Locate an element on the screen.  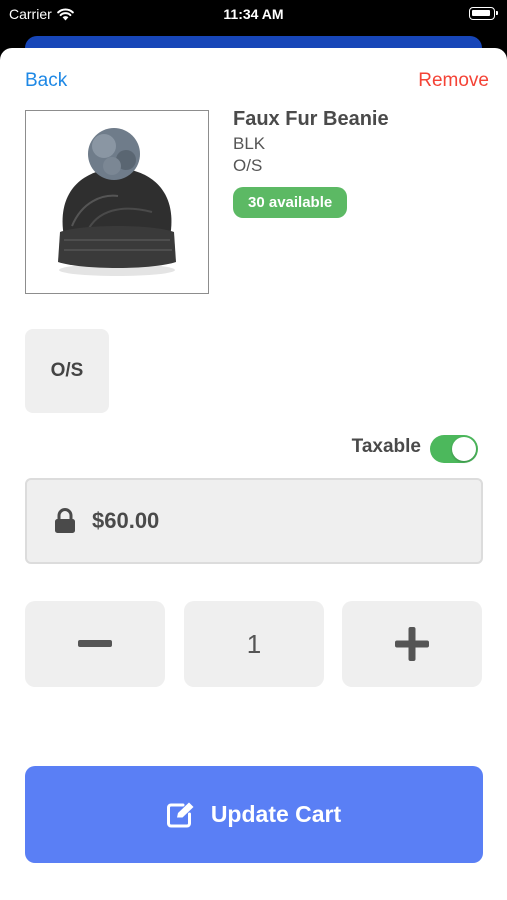
increment-button is located at coordinates (412, 644).